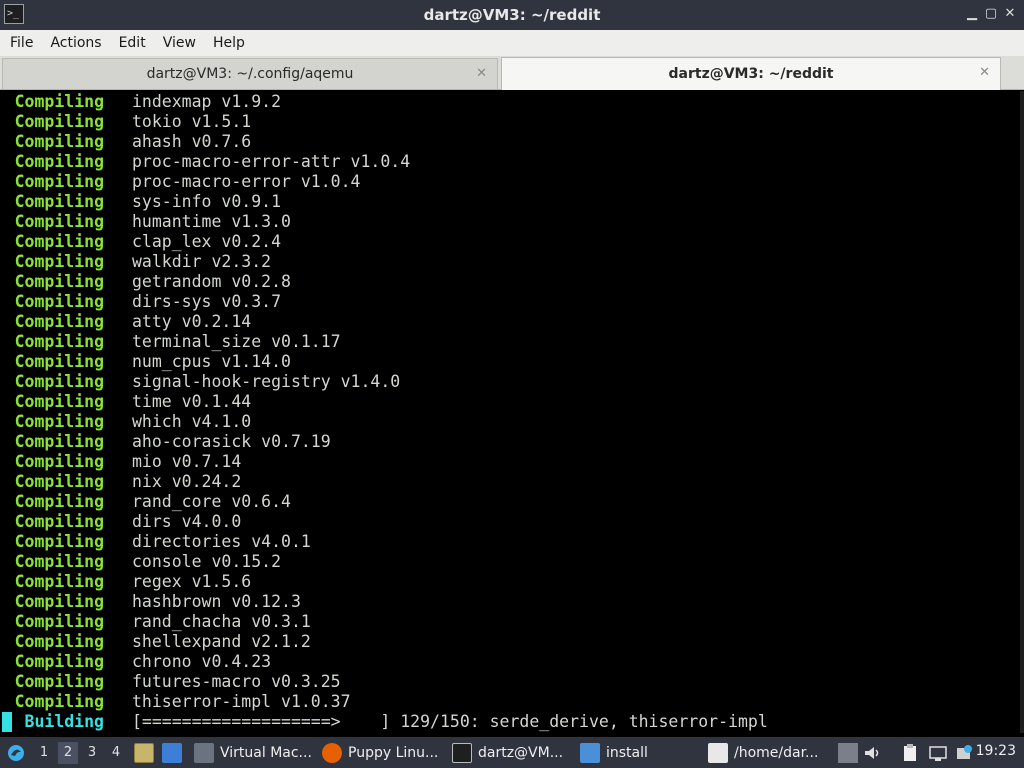  I want to click on clipboard-icon, so click(910, 753).